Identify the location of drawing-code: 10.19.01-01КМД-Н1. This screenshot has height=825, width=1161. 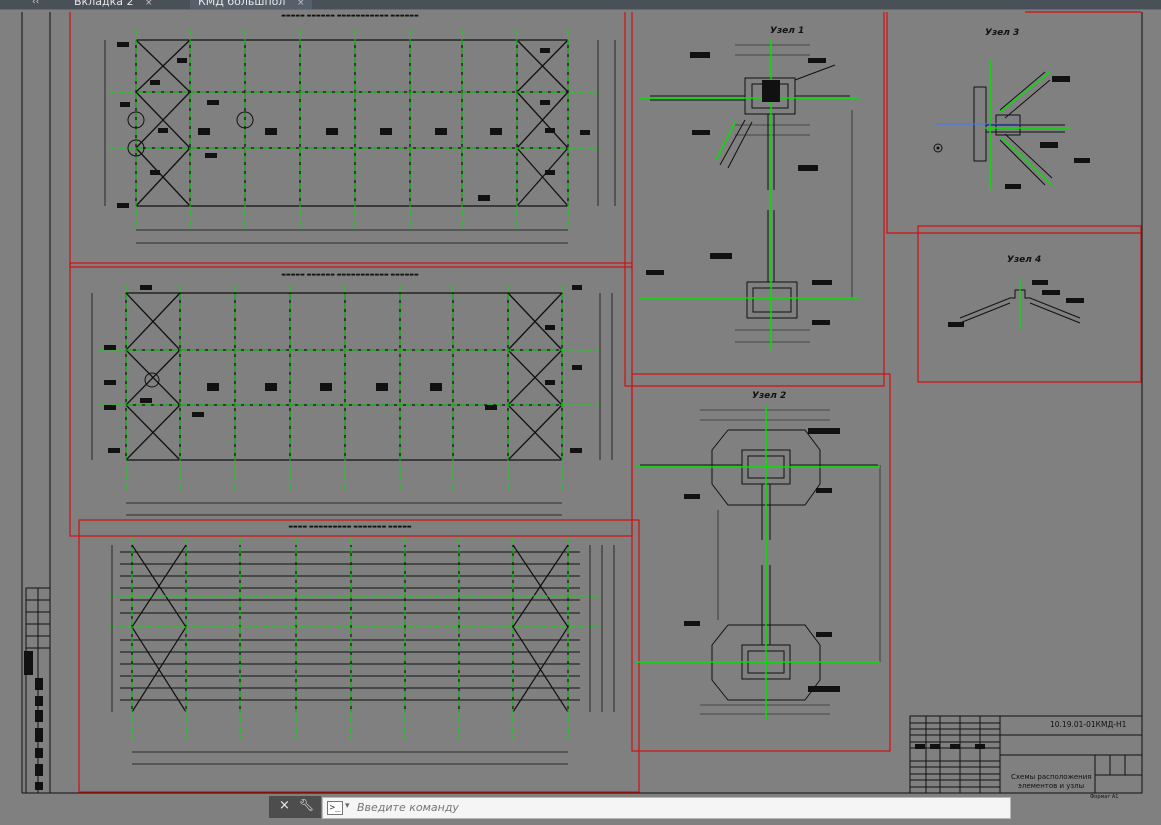
(1088, 724).